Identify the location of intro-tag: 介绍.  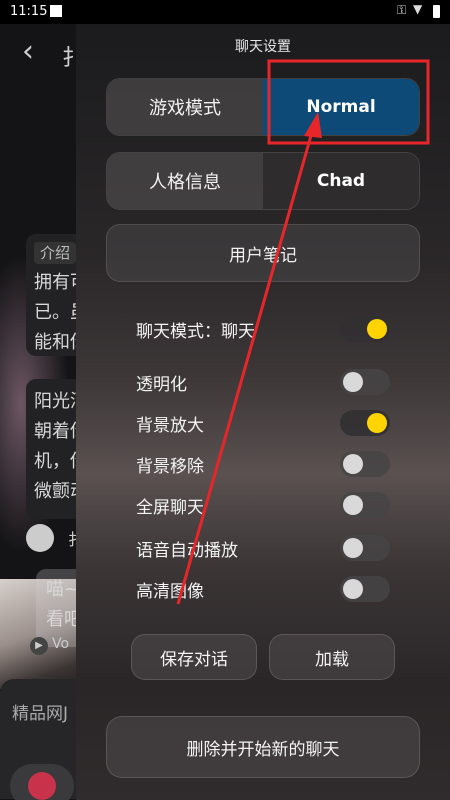
(55, 253).